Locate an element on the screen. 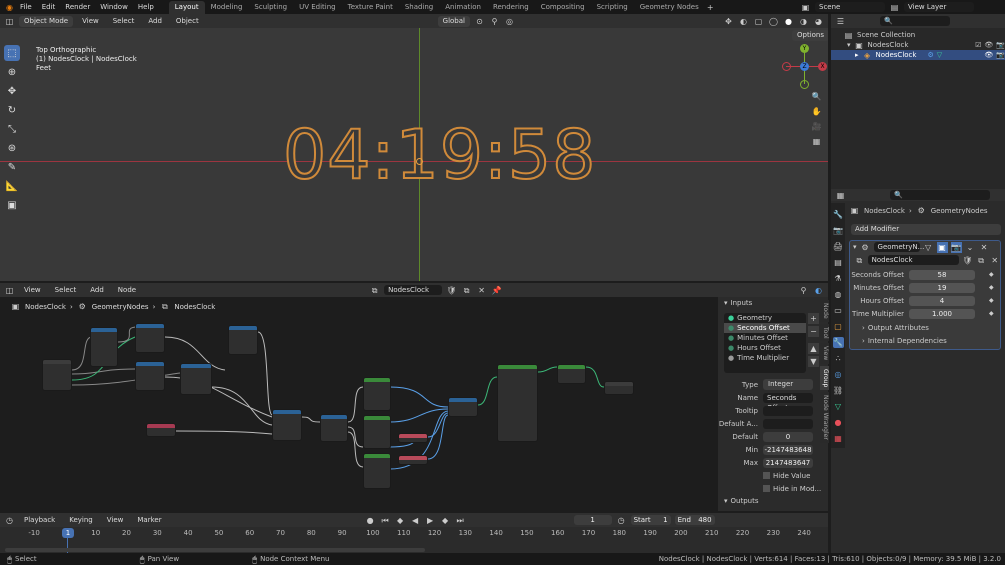 This screenshot has height=565, width=1005. shading-solid-icon: ● is located at coordinates (788, 21).